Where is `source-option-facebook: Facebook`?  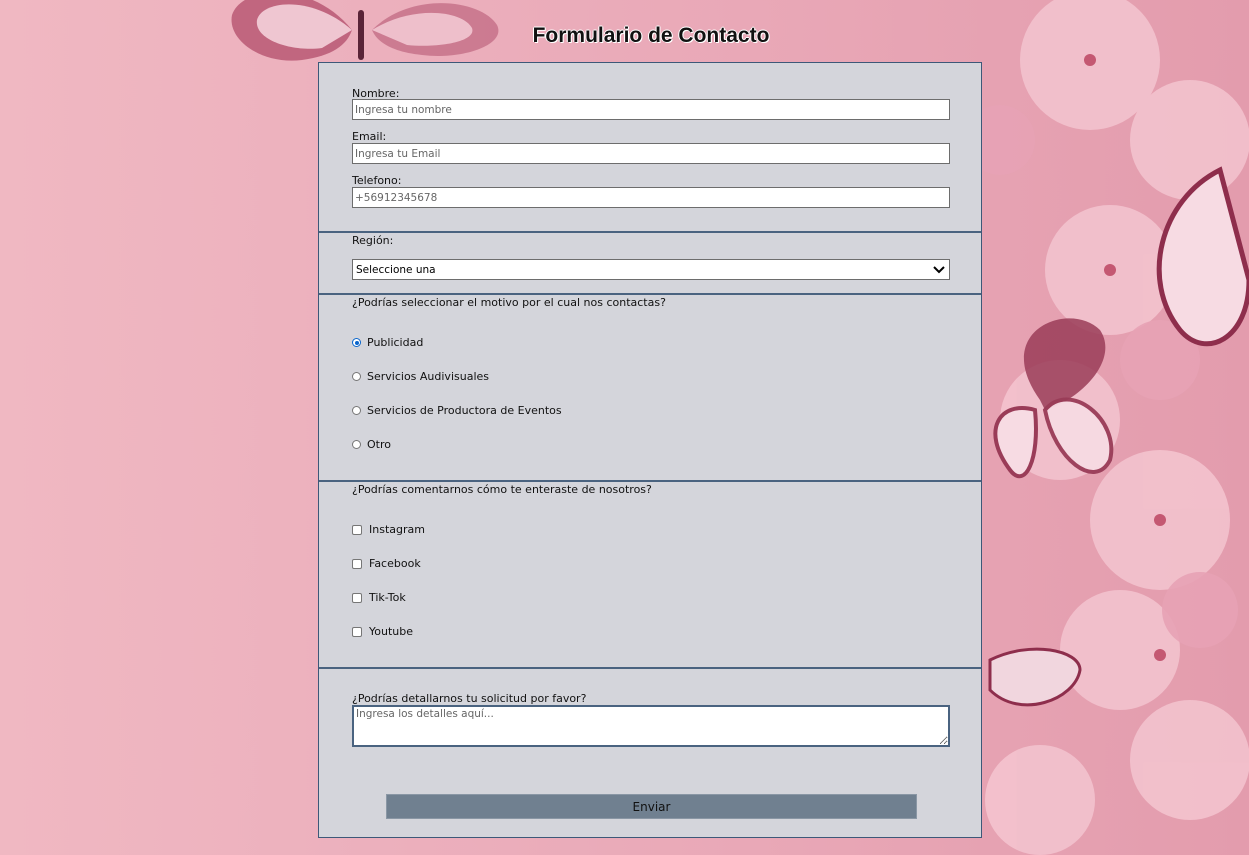 source-option-facebook: Facebook is located at coordinates (386, 563).